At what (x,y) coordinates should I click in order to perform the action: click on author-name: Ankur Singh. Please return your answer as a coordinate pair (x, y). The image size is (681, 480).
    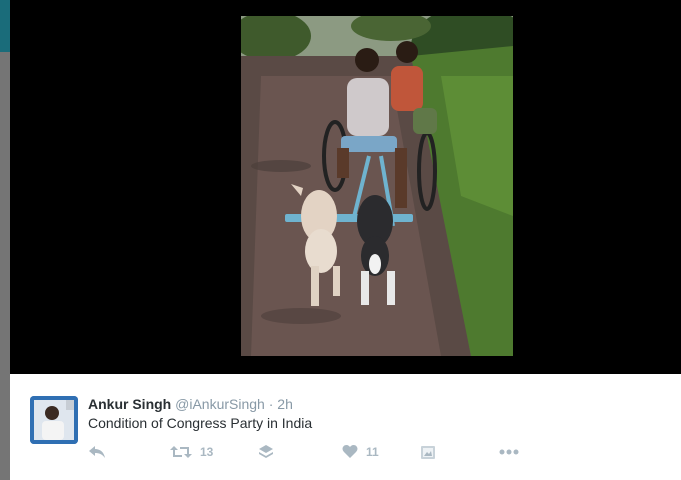
    Looking at the image, I should click on (129, 404).